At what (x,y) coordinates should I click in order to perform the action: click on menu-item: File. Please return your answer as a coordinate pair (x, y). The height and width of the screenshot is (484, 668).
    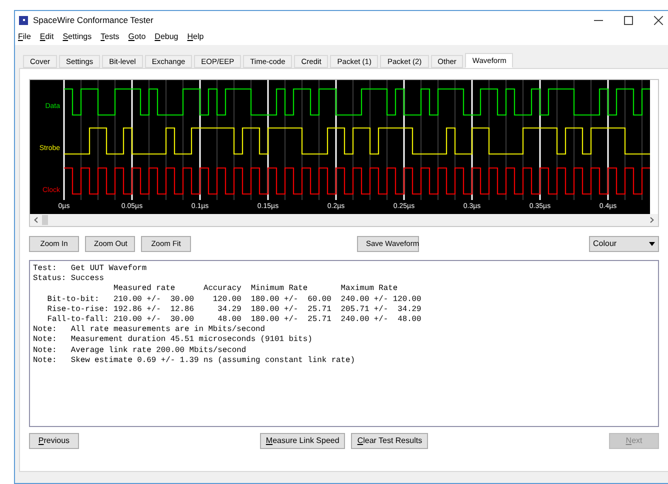
    Looking at the image, I should click on (24, 37).